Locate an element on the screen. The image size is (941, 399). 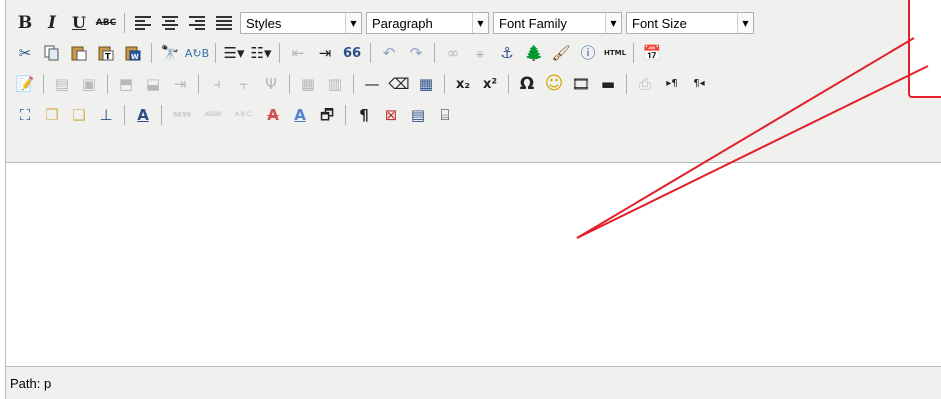
format-select: Paragraph ▼ is located at coordinates (427, 23).